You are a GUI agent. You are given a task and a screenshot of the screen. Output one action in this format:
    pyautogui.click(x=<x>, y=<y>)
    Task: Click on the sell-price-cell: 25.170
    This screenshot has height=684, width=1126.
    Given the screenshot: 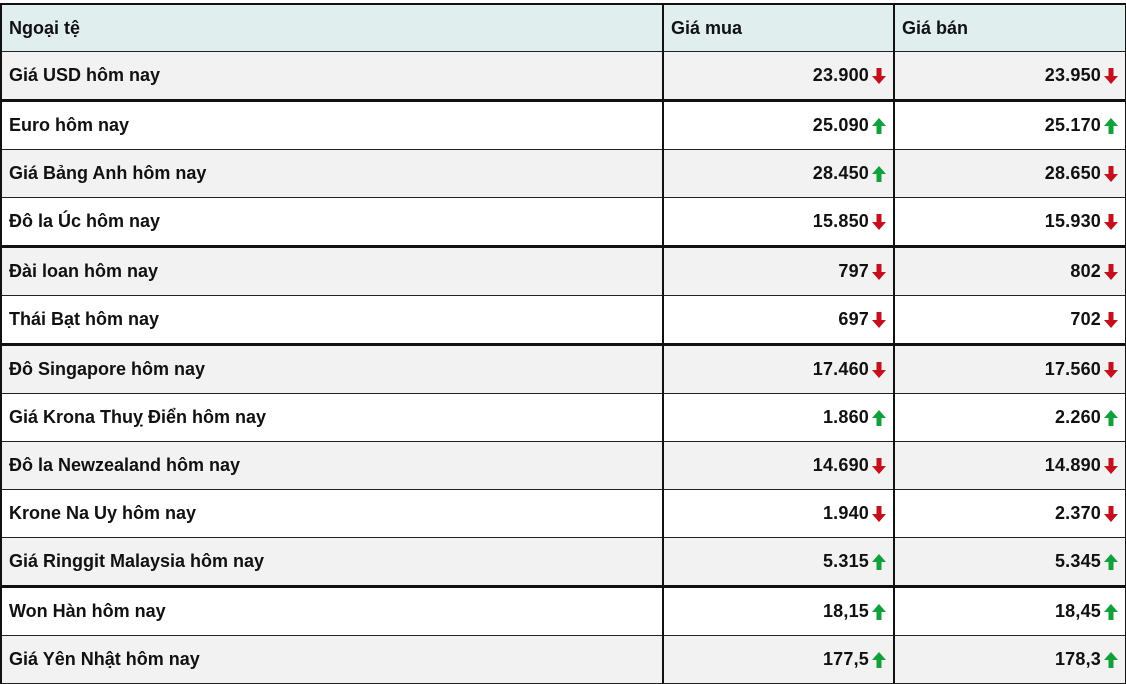 What is the action you would take?
    pyautogui.click(x=1009, y=124)
    